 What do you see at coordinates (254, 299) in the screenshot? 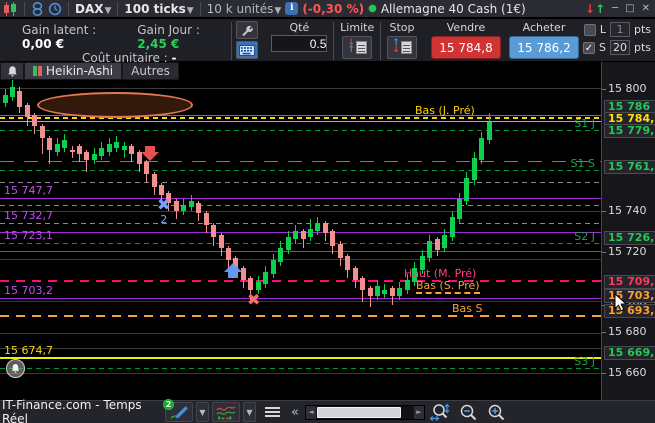
I see `trade-x-marker: ✖` at bounding box center [254, 299].